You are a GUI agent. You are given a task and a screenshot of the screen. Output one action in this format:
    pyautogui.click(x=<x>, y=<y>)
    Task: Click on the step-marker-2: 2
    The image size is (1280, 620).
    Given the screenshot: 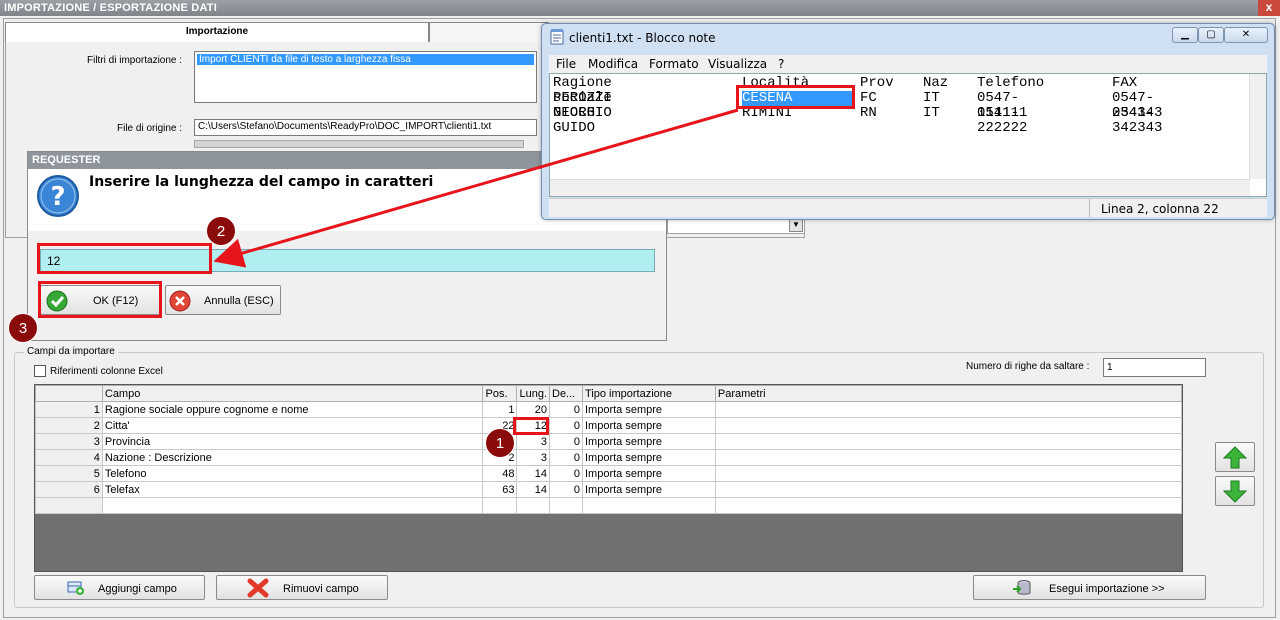 What is the action you would take?
    pyautogui.click(x=221, y=231)
    